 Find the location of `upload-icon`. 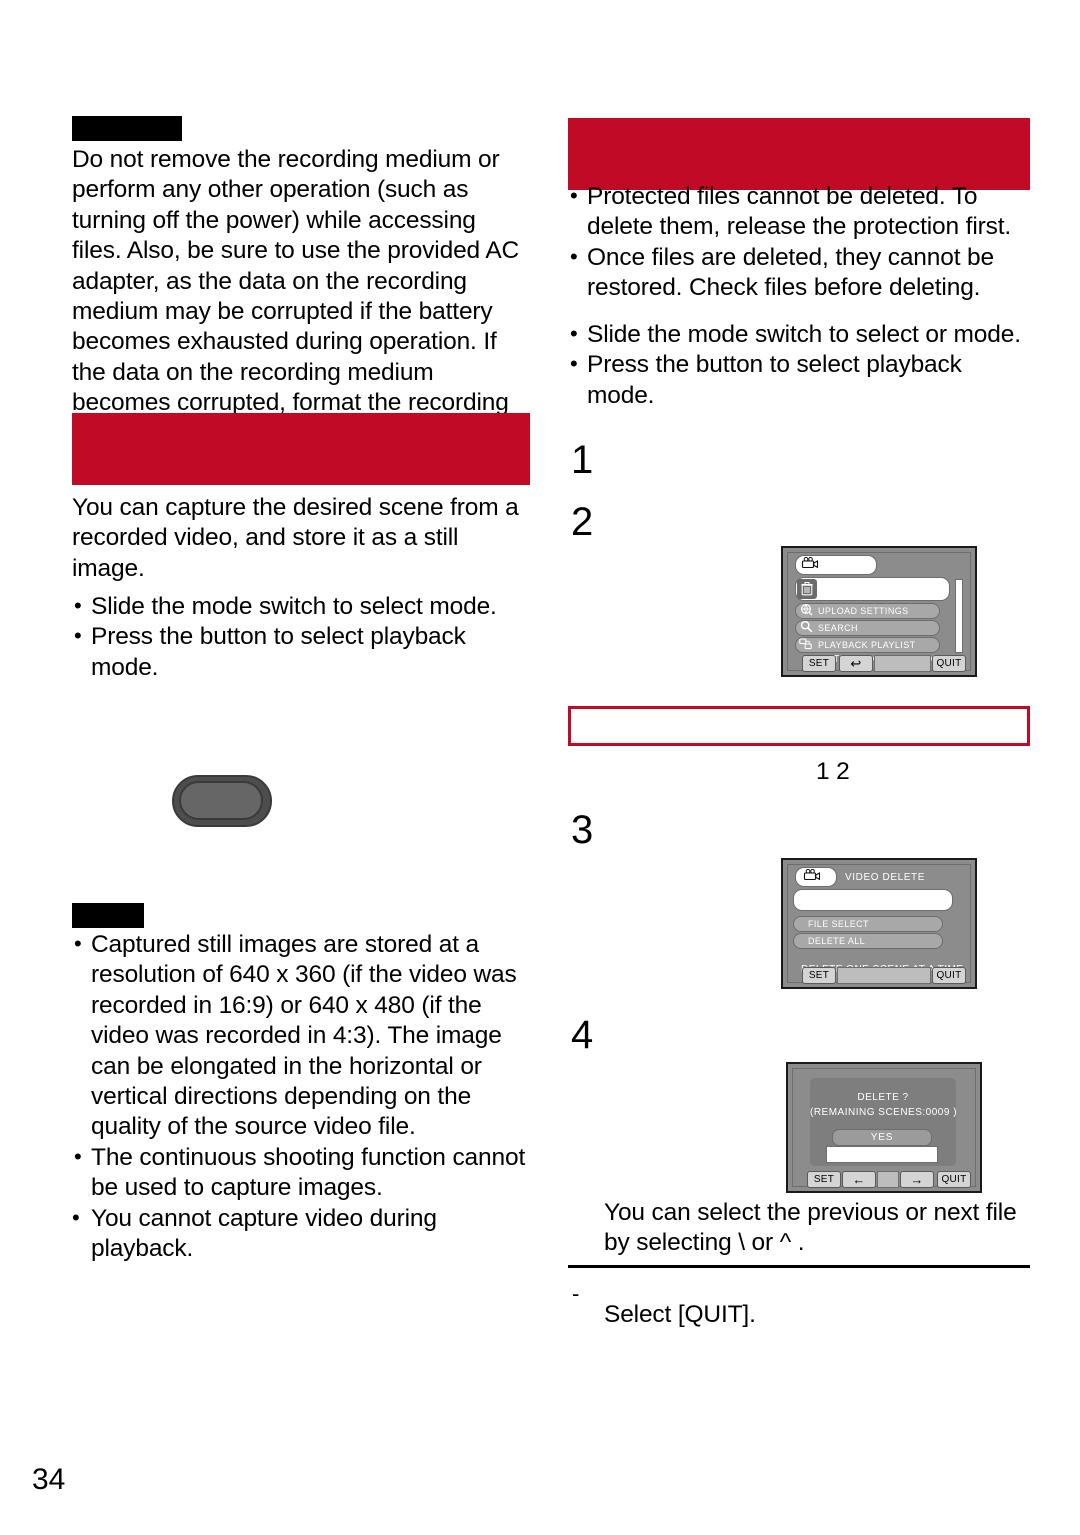

upload-icon is located at coordinates (806, 611).